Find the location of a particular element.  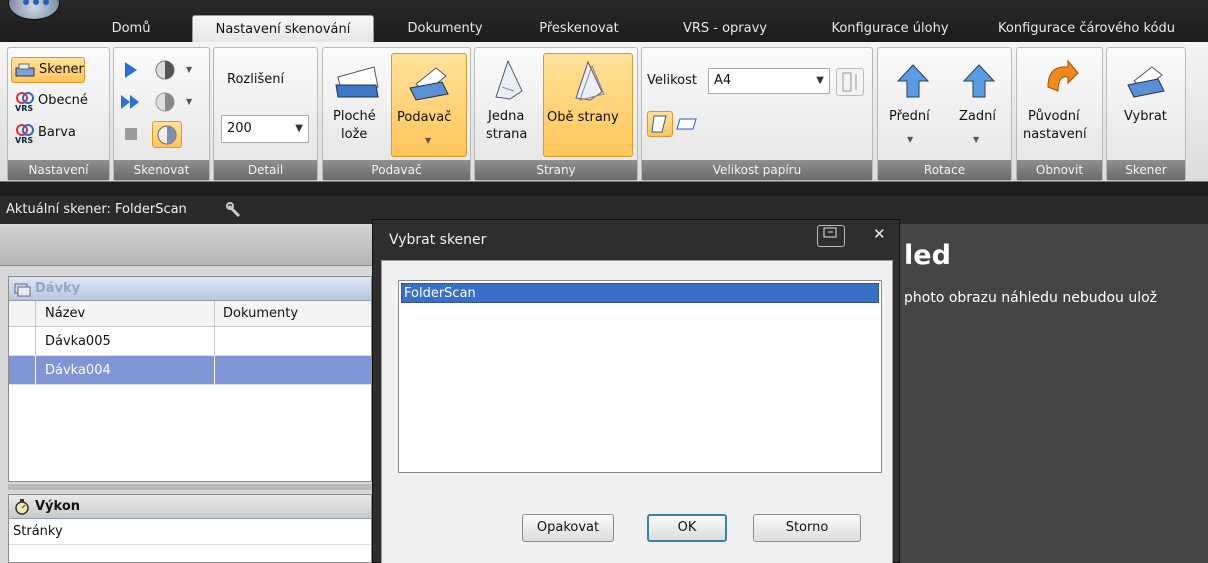

column-documents: Dokumenty is located at coordinates (260, 314).